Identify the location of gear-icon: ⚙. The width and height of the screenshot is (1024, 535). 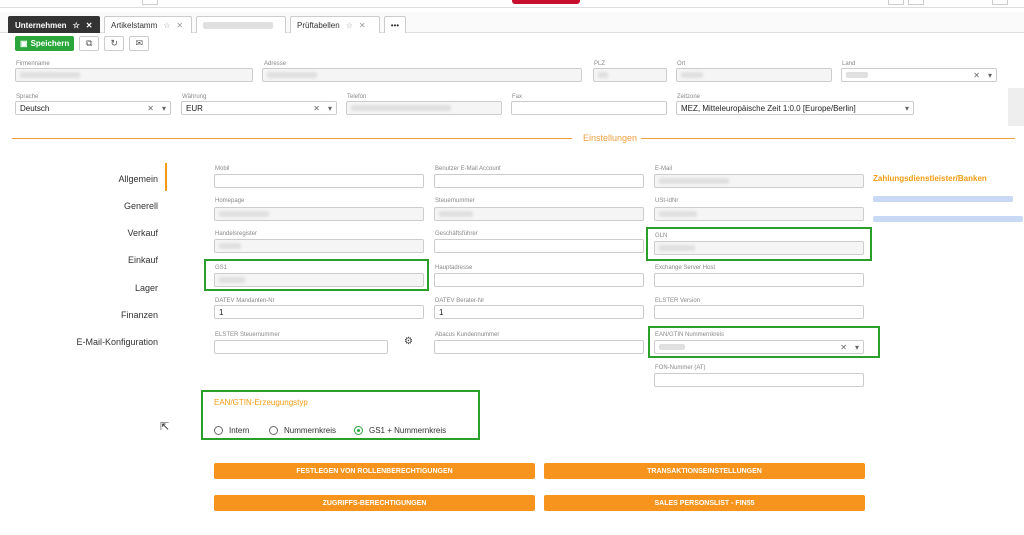
(408, 341).